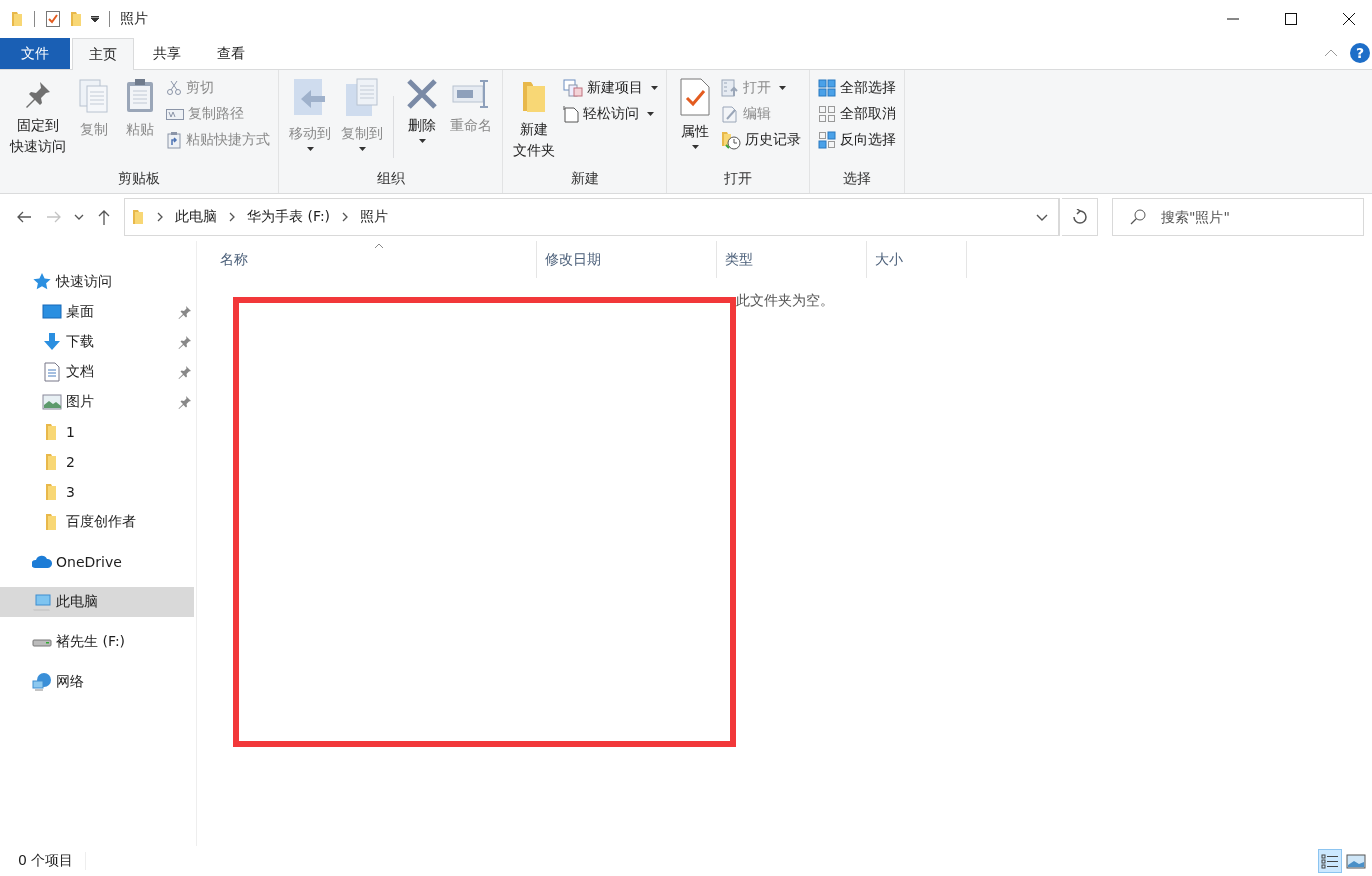  Describe the element at coordinates (97, 642) in the screenshot. I see `sidebar-item: 褚先生 (F:)` at that location.